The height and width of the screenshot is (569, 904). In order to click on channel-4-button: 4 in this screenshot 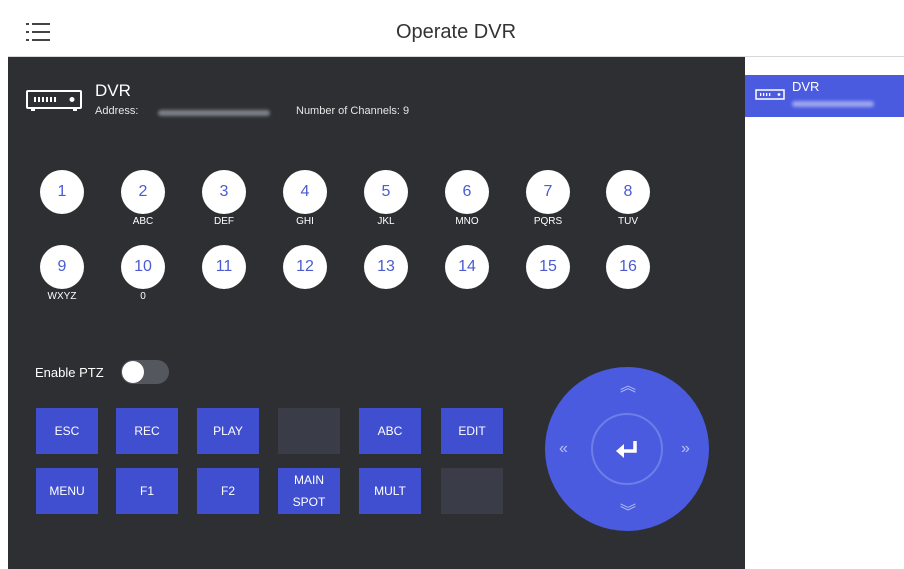, I will do `click(305, 192)`.